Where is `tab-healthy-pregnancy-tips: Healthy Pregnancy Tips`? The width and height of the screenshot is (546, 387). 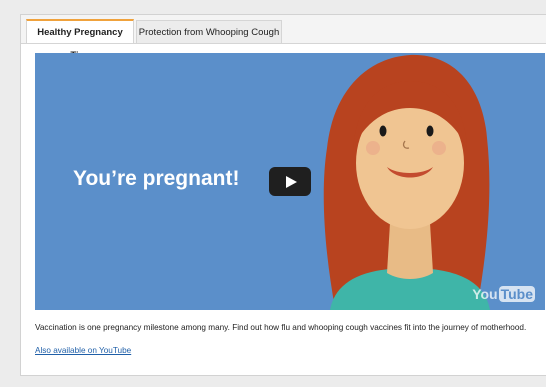
tab-healthy-pregnancy-tips: Healthy Pregnancy Tips is located at coordinates (80, 40).